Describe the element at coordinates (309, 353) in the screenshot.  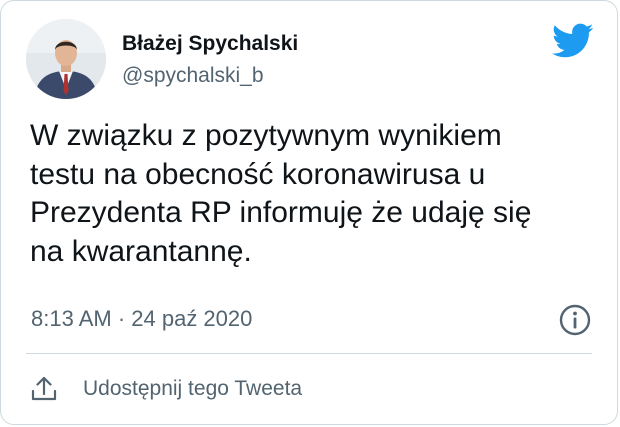
I see `divider` at that location.